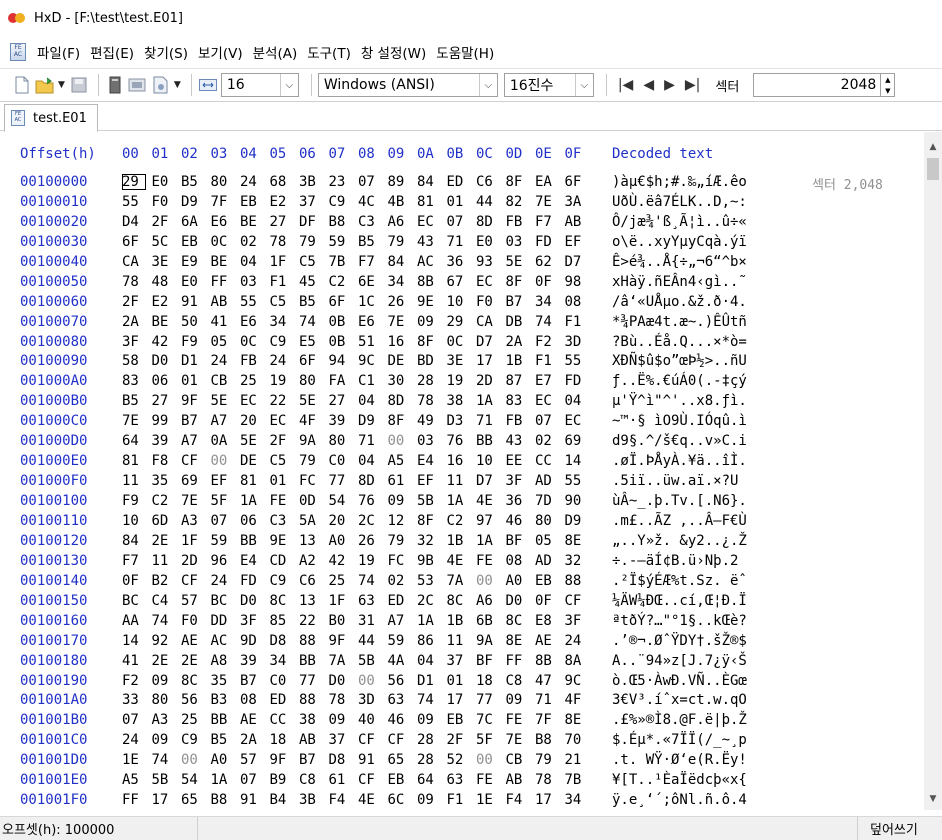 The height and width of the screenshot is (840, 942). What do you see at coordinates (547, 222) in the screenshot?
I see `hex-byte: F7` at bounding box center [547, 222].